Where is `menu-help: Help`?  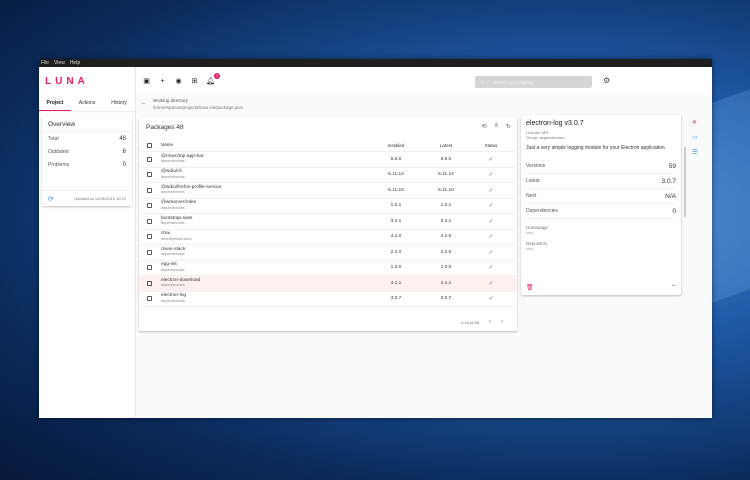
menu-help: Help is located at coordinates (75, 63).